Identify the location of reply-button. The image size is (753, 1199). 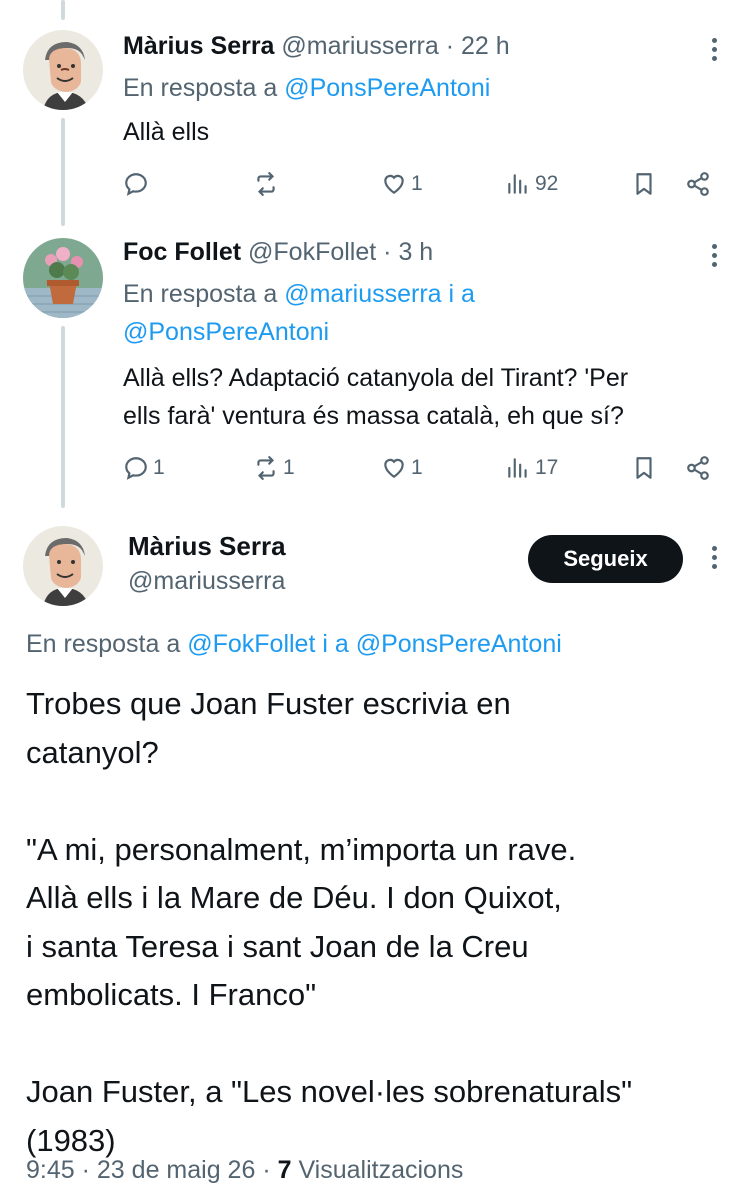
(138, 184).